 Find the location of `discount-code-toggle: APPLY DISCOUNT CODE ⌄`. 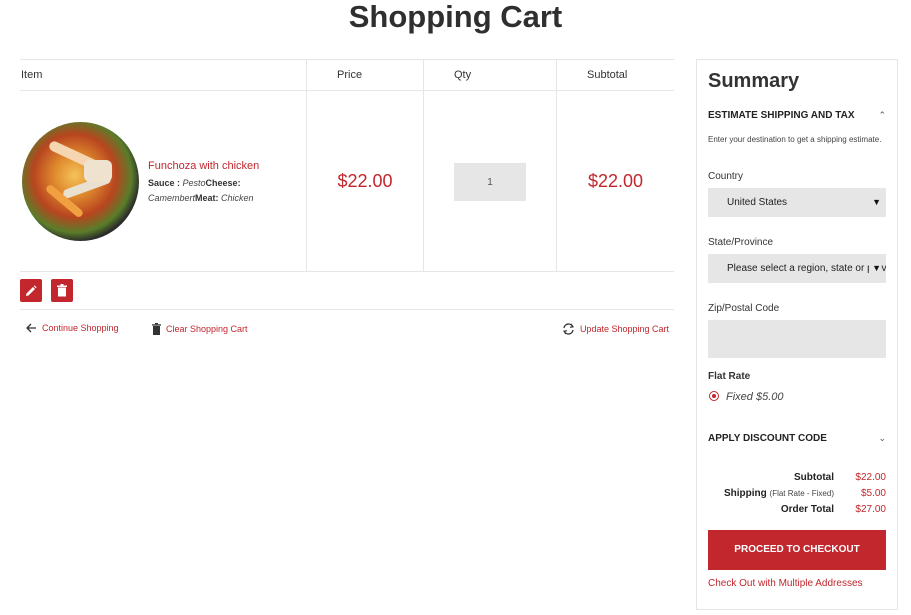

discount-code-toggle: APPLY DISCOUNT CODE ⌄ is located at coordinates (797, 438).